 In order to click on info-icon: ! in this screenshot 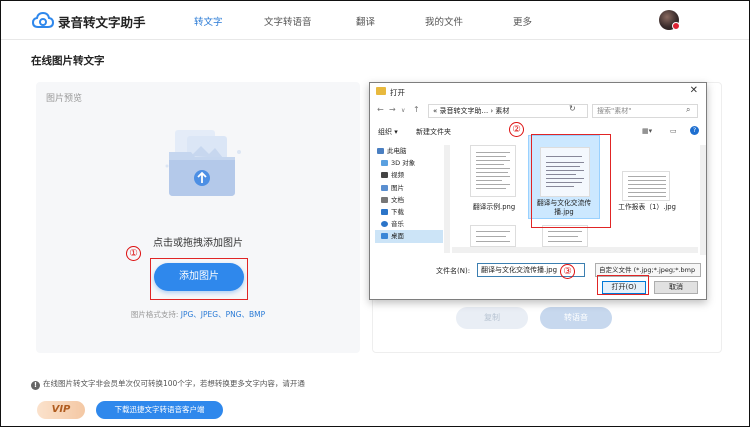, I will do `click(35, 385)`.